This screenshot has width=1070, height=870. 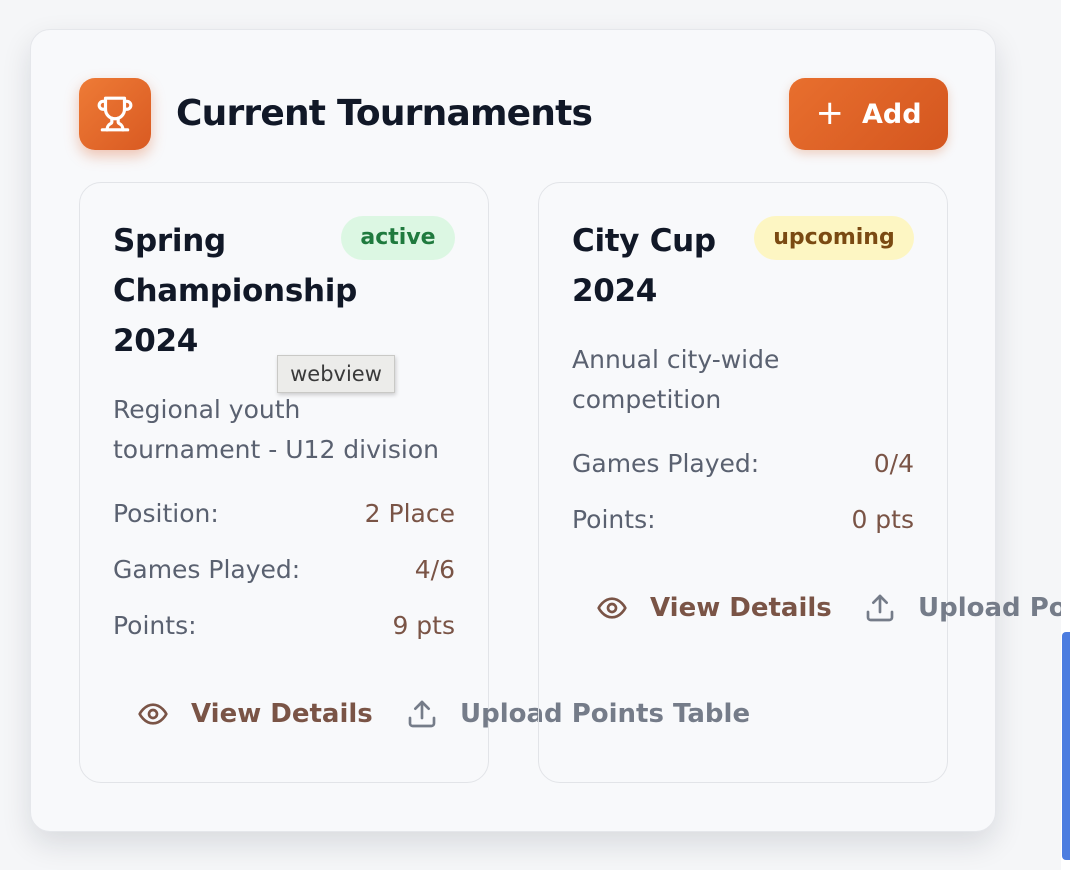 I want to click on stat-label-position: Position:, so click(x=166, y=513).